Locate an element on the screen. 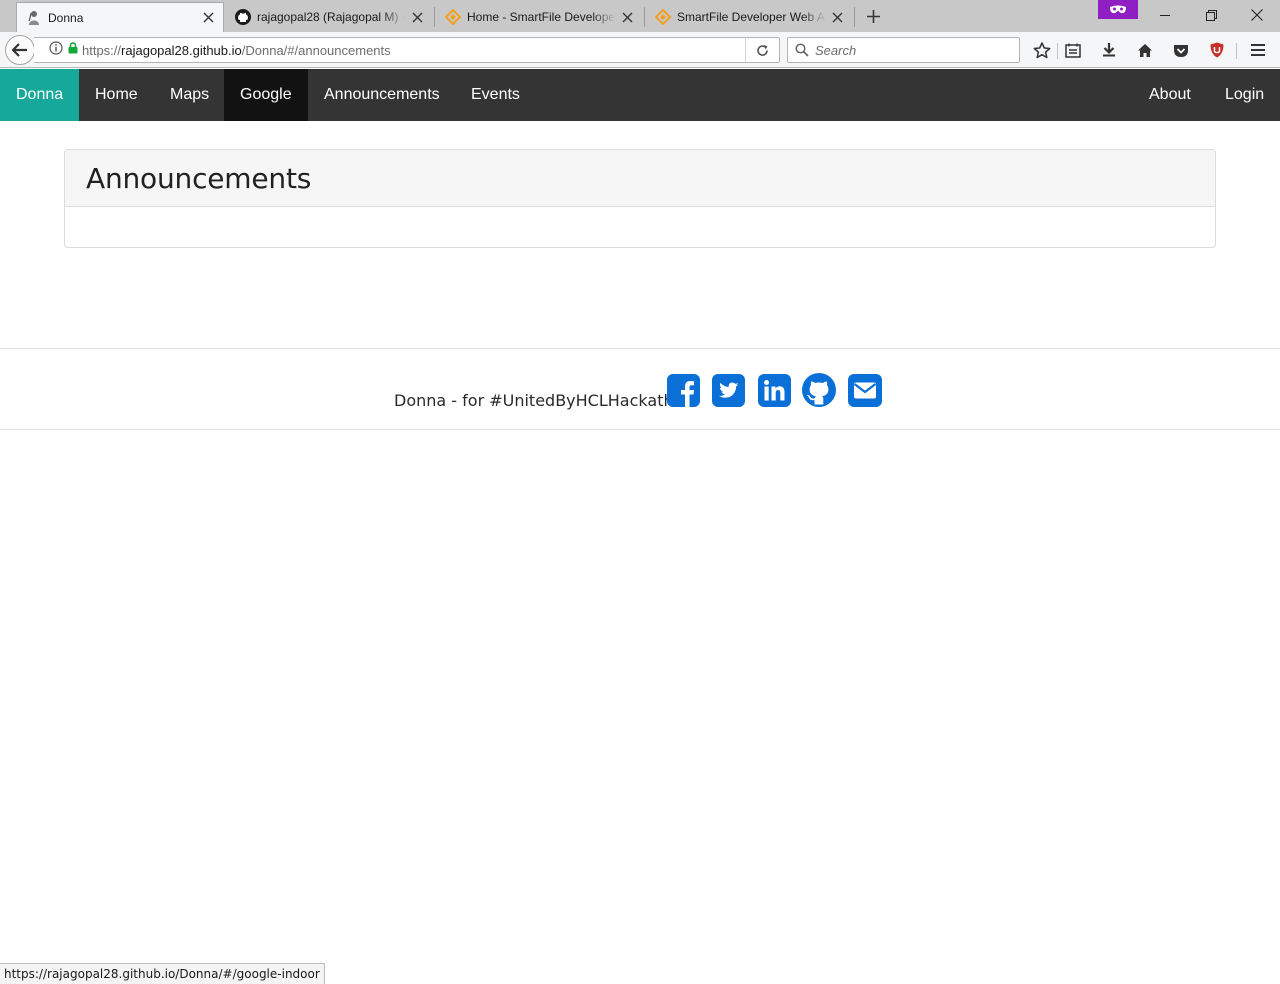  tab-smartfile-home: Home - SmartFile Developers is located at coordinates (539, 17).